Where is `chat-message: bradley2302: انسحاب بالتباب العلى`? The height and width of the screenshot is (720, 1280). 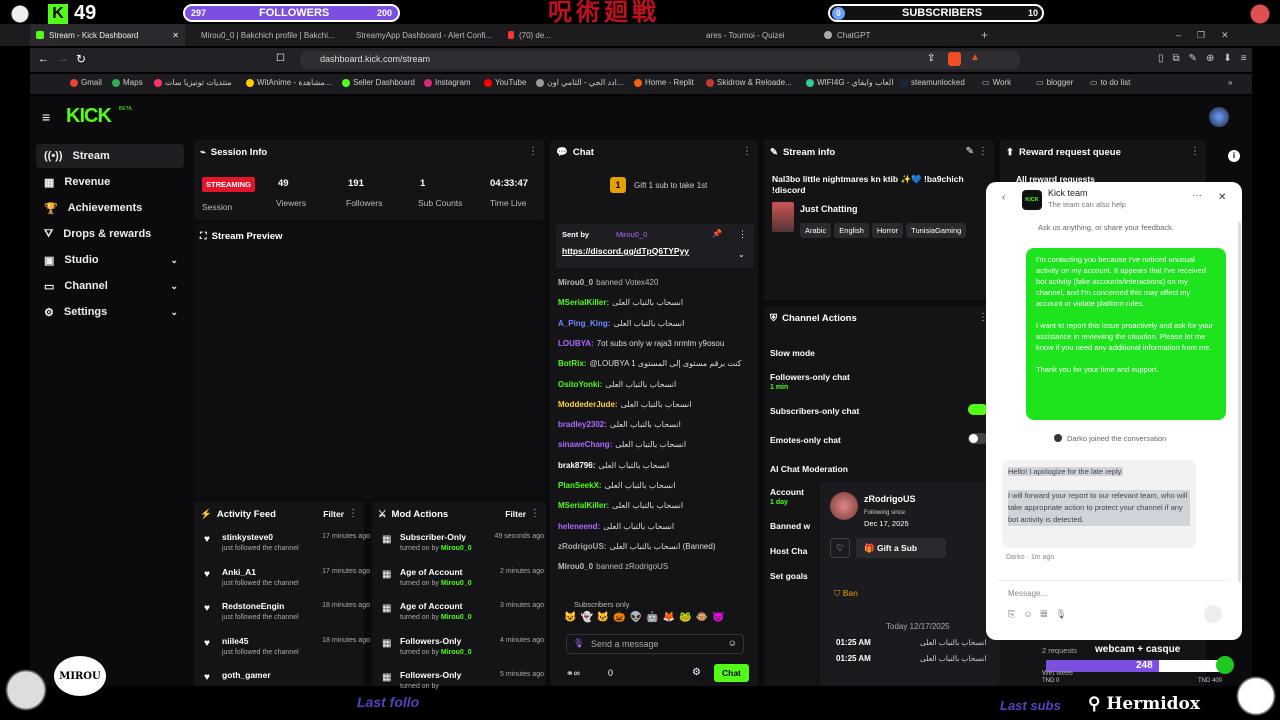 chat-message: bradley2302: انسحاب بالتباب العلى is located at coordinates (619, 424).